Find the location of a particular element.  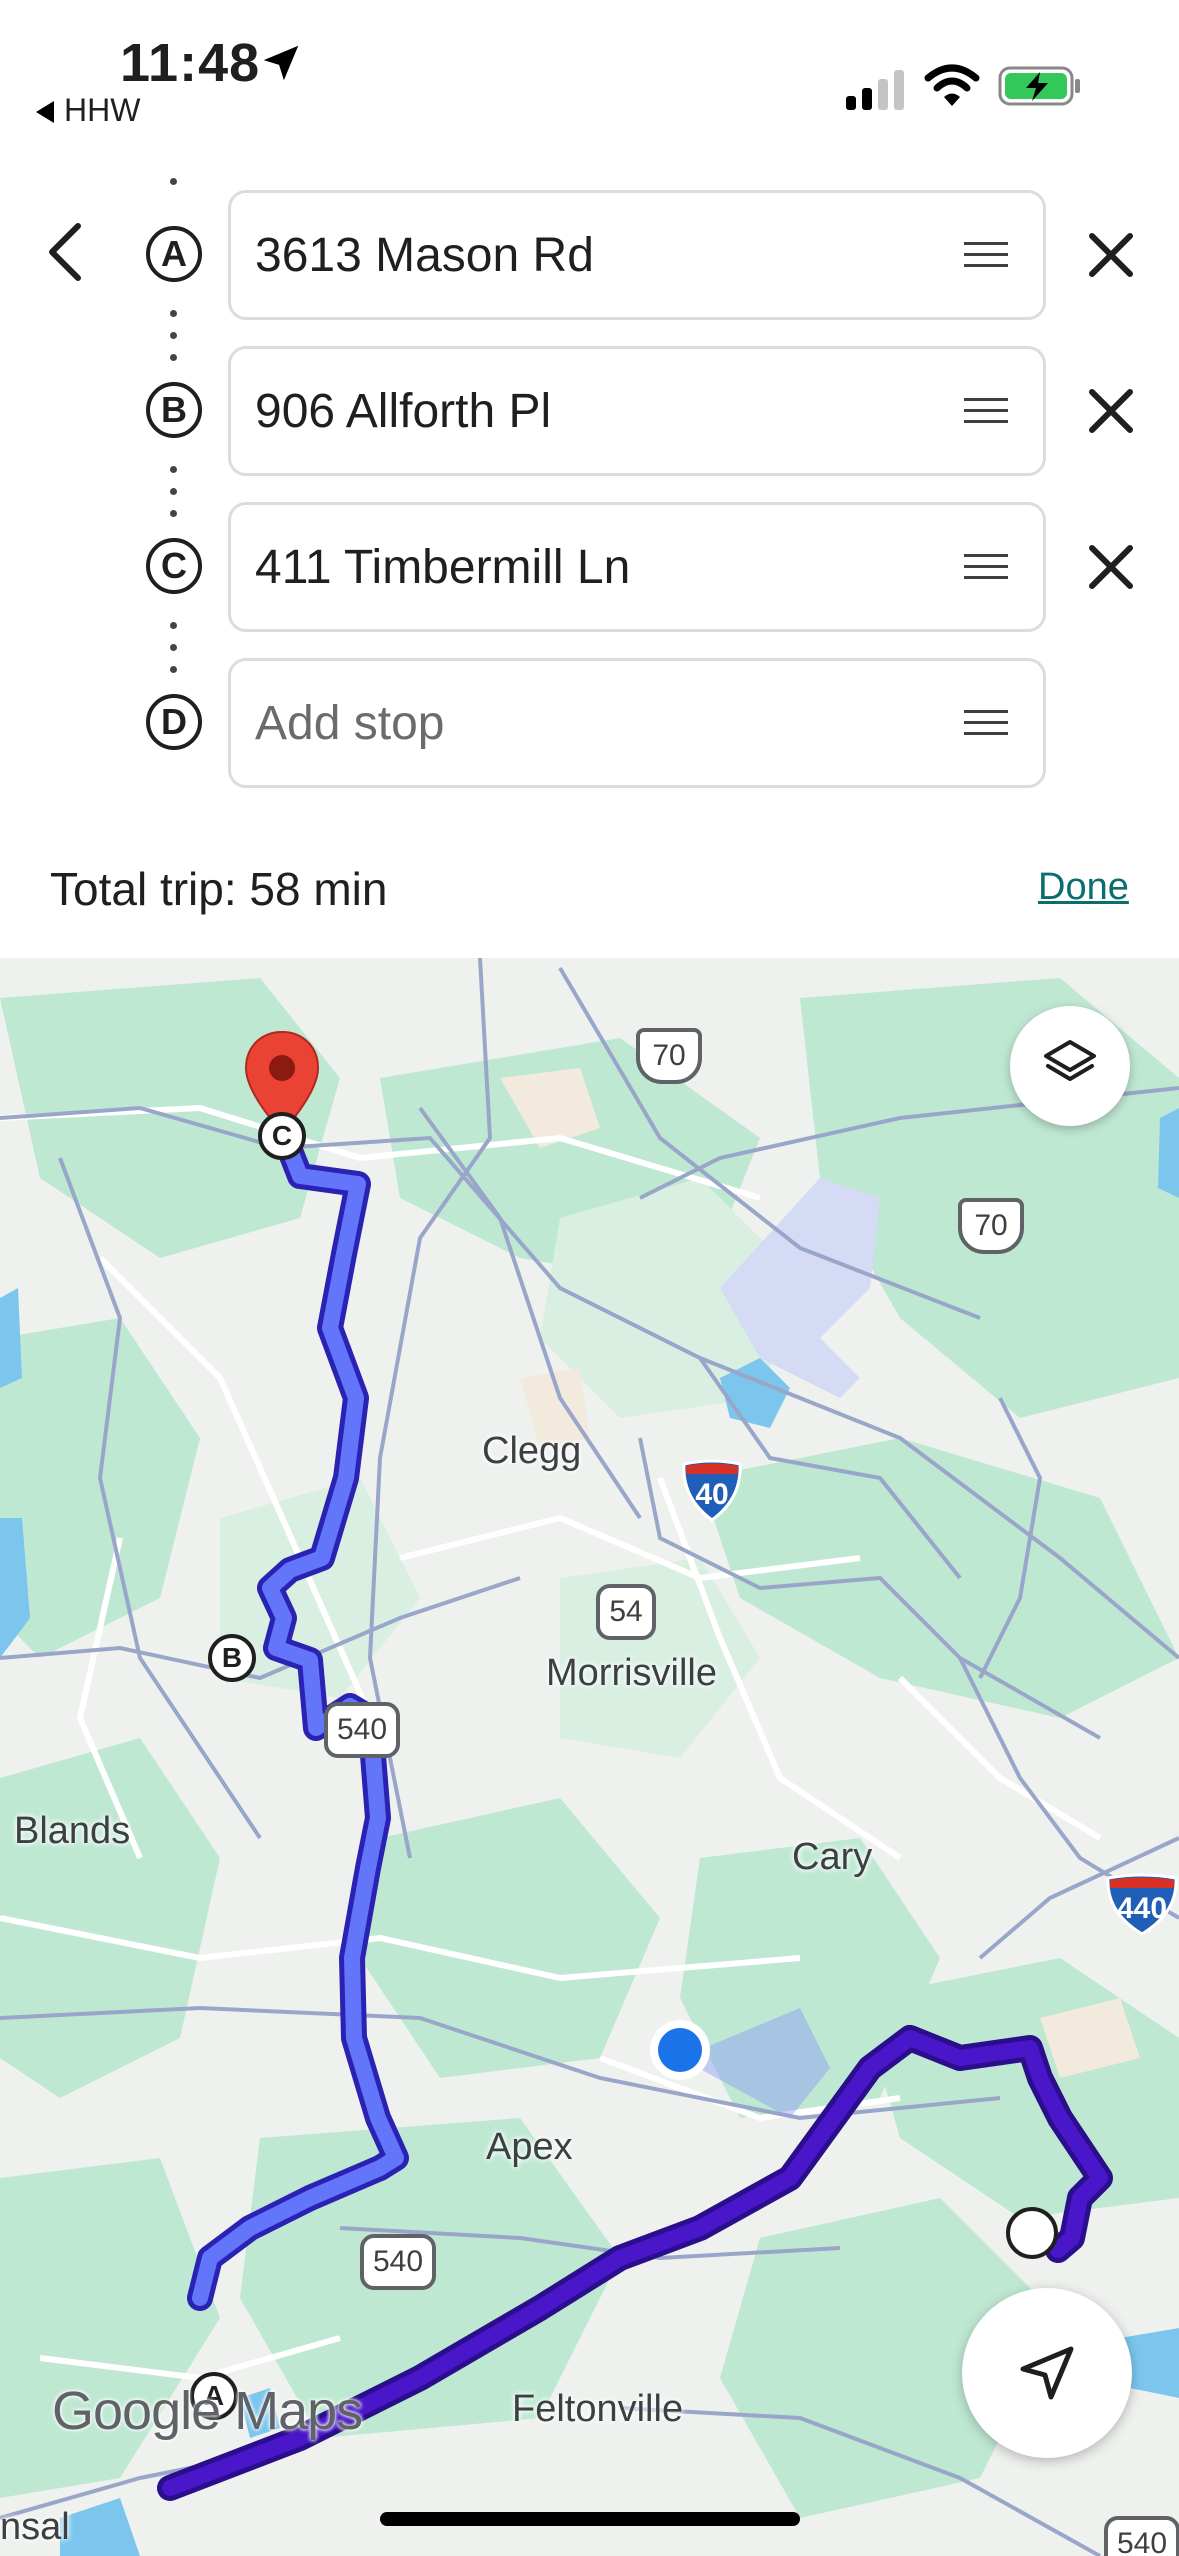

stop-marker-c: C is located at coordinates (174, 566).